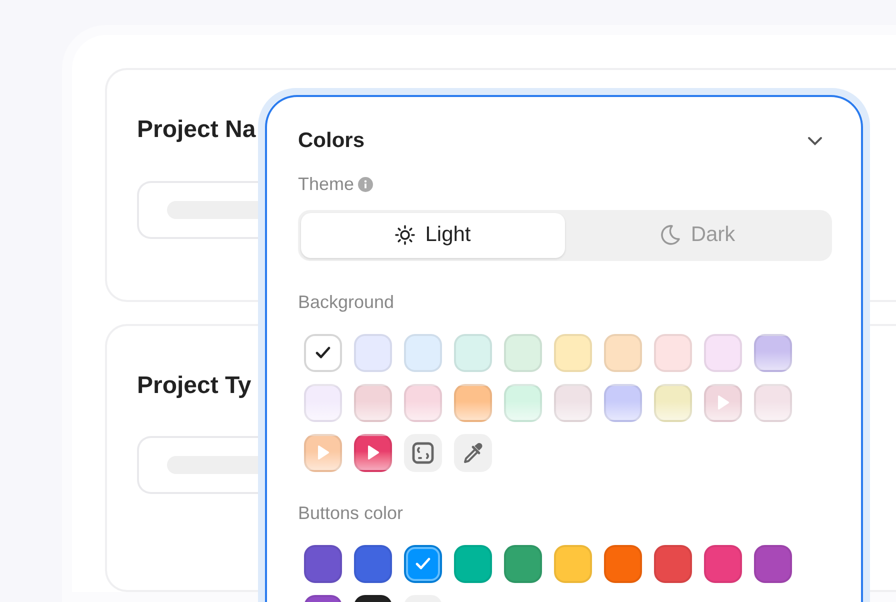 This screenshot has height=602, width=896. Describe the element at coordinates (433, 235) in the screenshot. I see `theme-option: Light` at that location.